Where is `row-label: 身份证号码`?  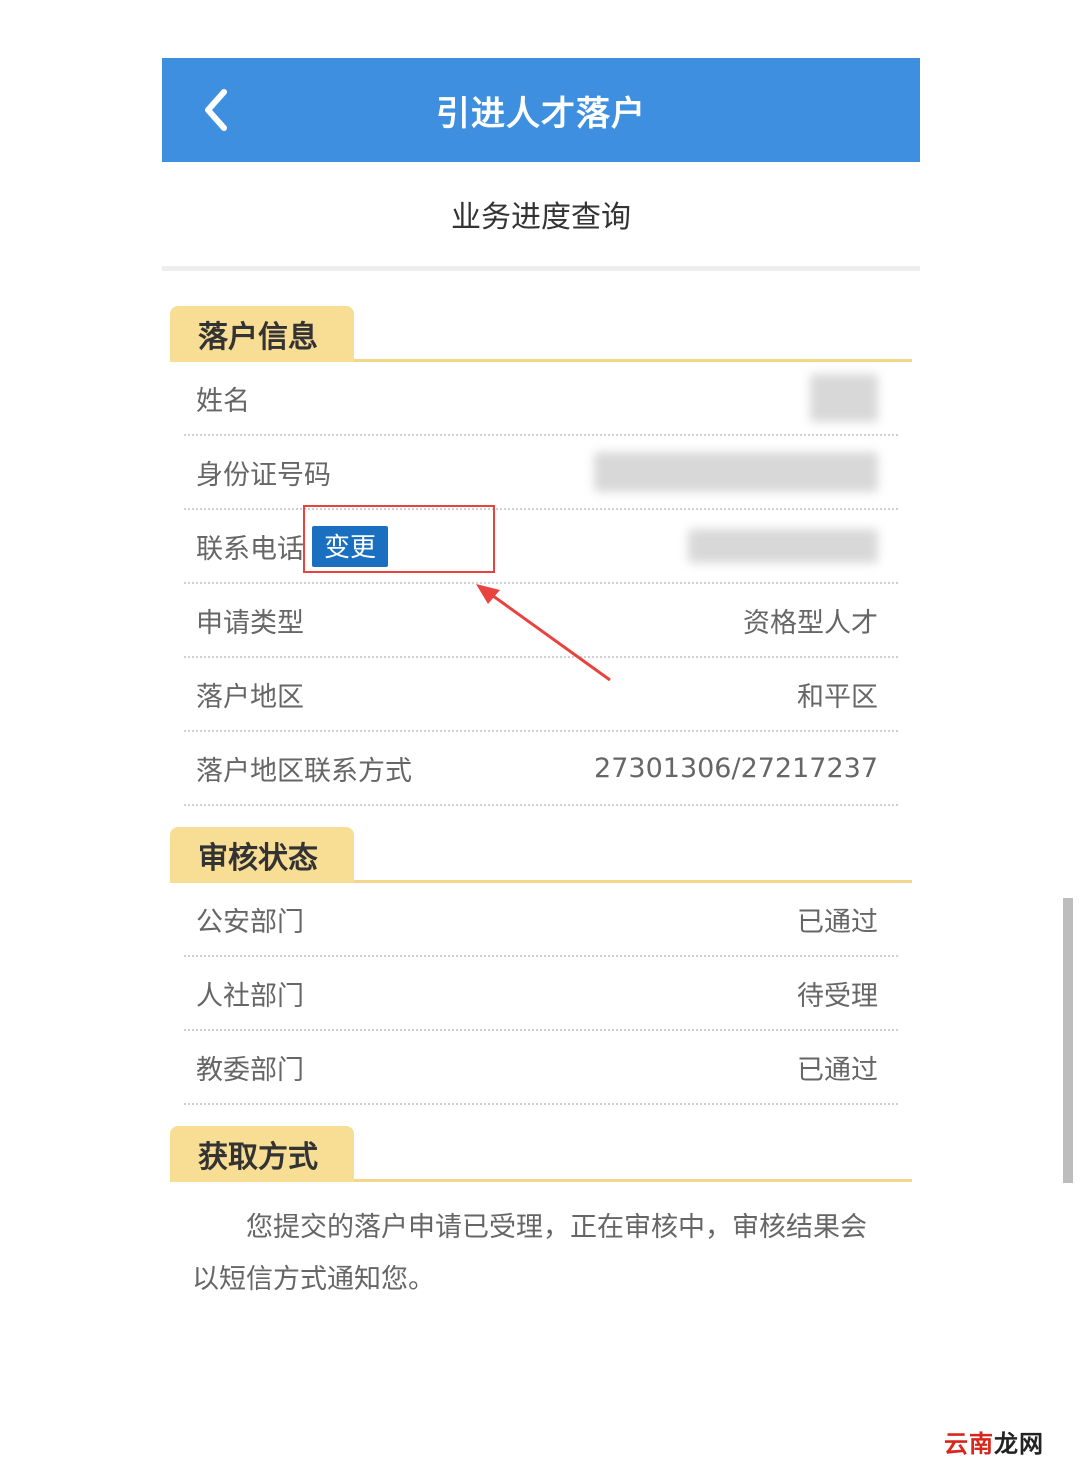 row-label: 身份证号码 is located at coordinates (263, 475).